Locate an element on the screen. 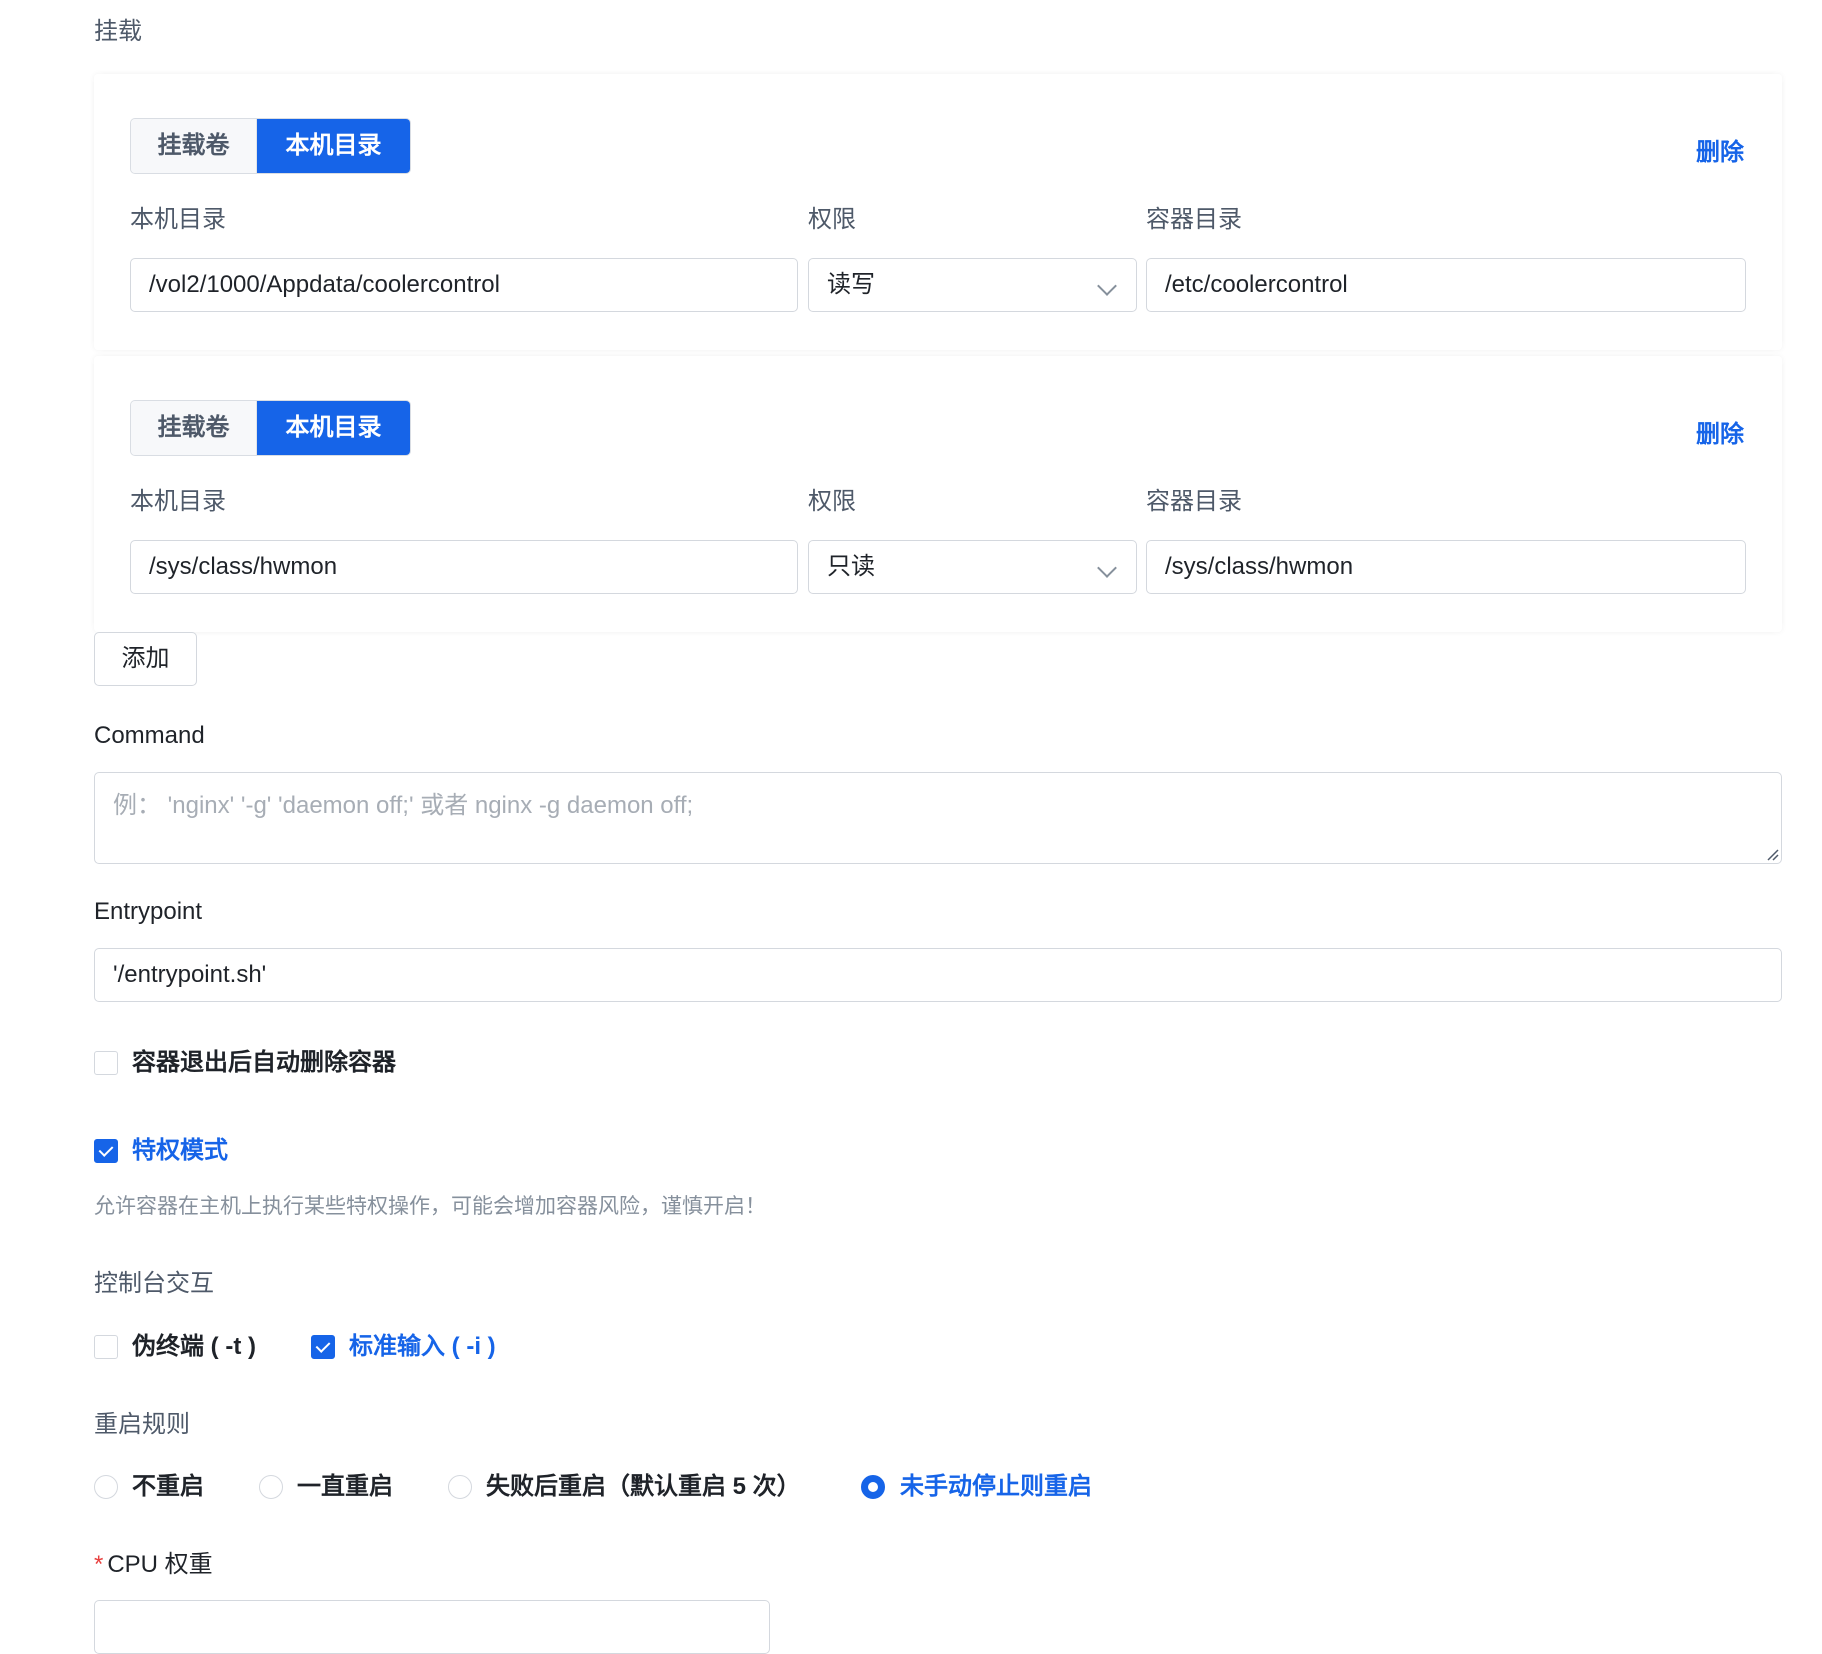 The image size is (1822, 1654). permission-value: 只读 is located at coordinates (851, 566).